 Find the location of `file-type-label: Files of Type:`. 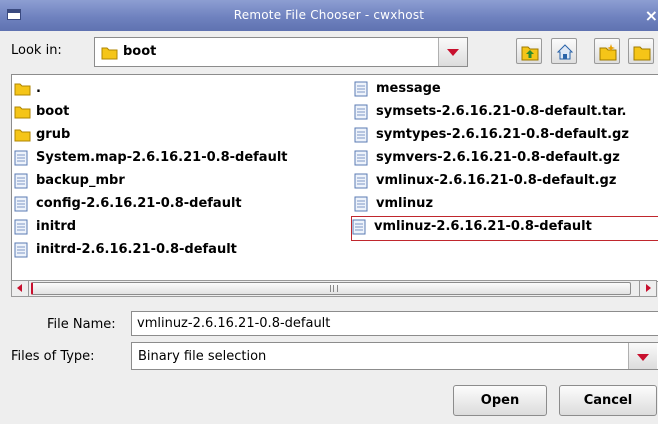

file-type-label: Files of Type: is located at coordinates (53, 356).